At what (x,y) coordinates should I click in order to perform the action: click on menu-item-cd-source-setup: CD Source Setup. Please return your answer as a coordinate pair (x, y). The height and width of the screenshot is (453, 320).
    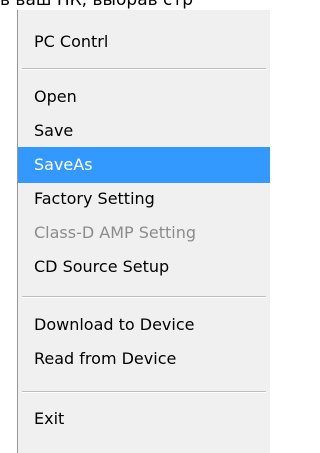
    Looking at the image, I should click on (144, 267).